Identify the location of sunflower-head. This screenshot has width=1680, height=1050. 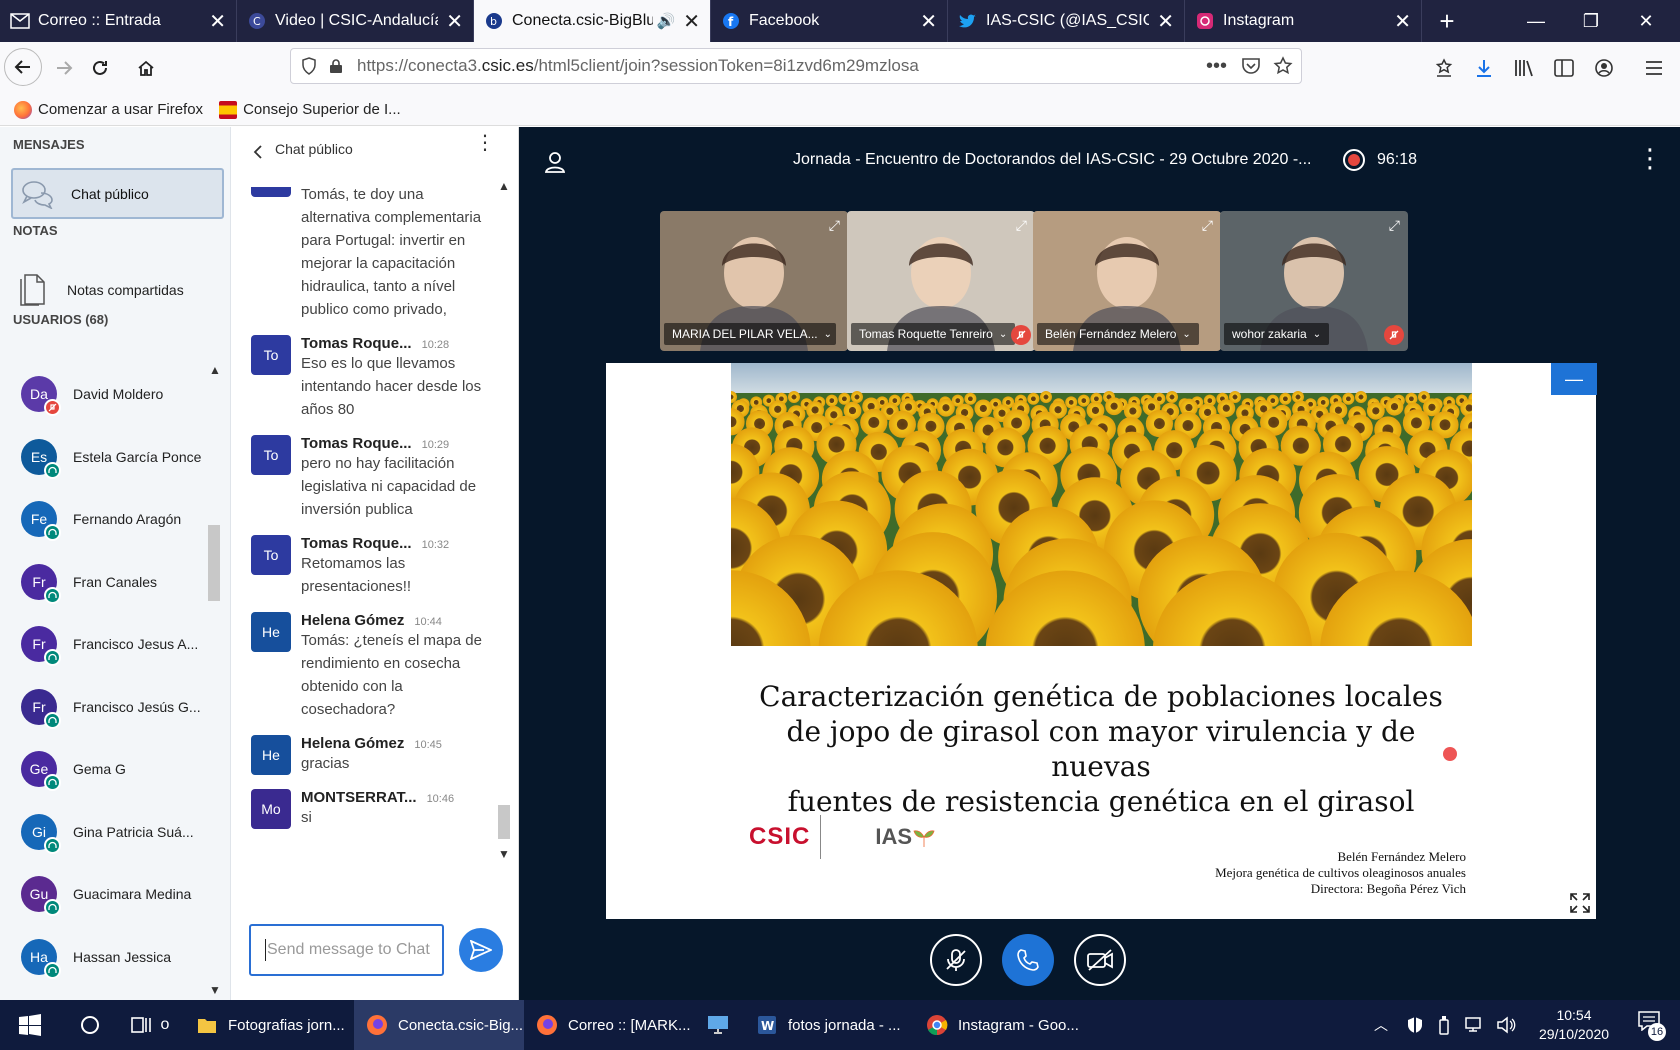
(983, 408).